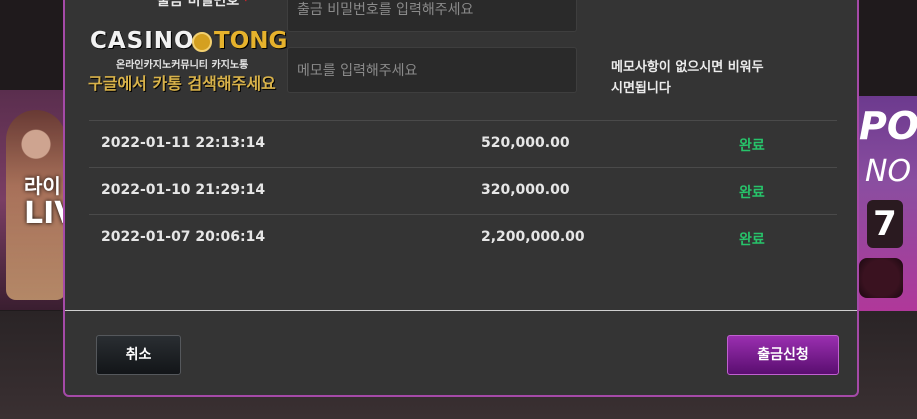 The height and width of the screenshot is (419, 917). I want to click on right-banner-text: PO, so click(888, 126).